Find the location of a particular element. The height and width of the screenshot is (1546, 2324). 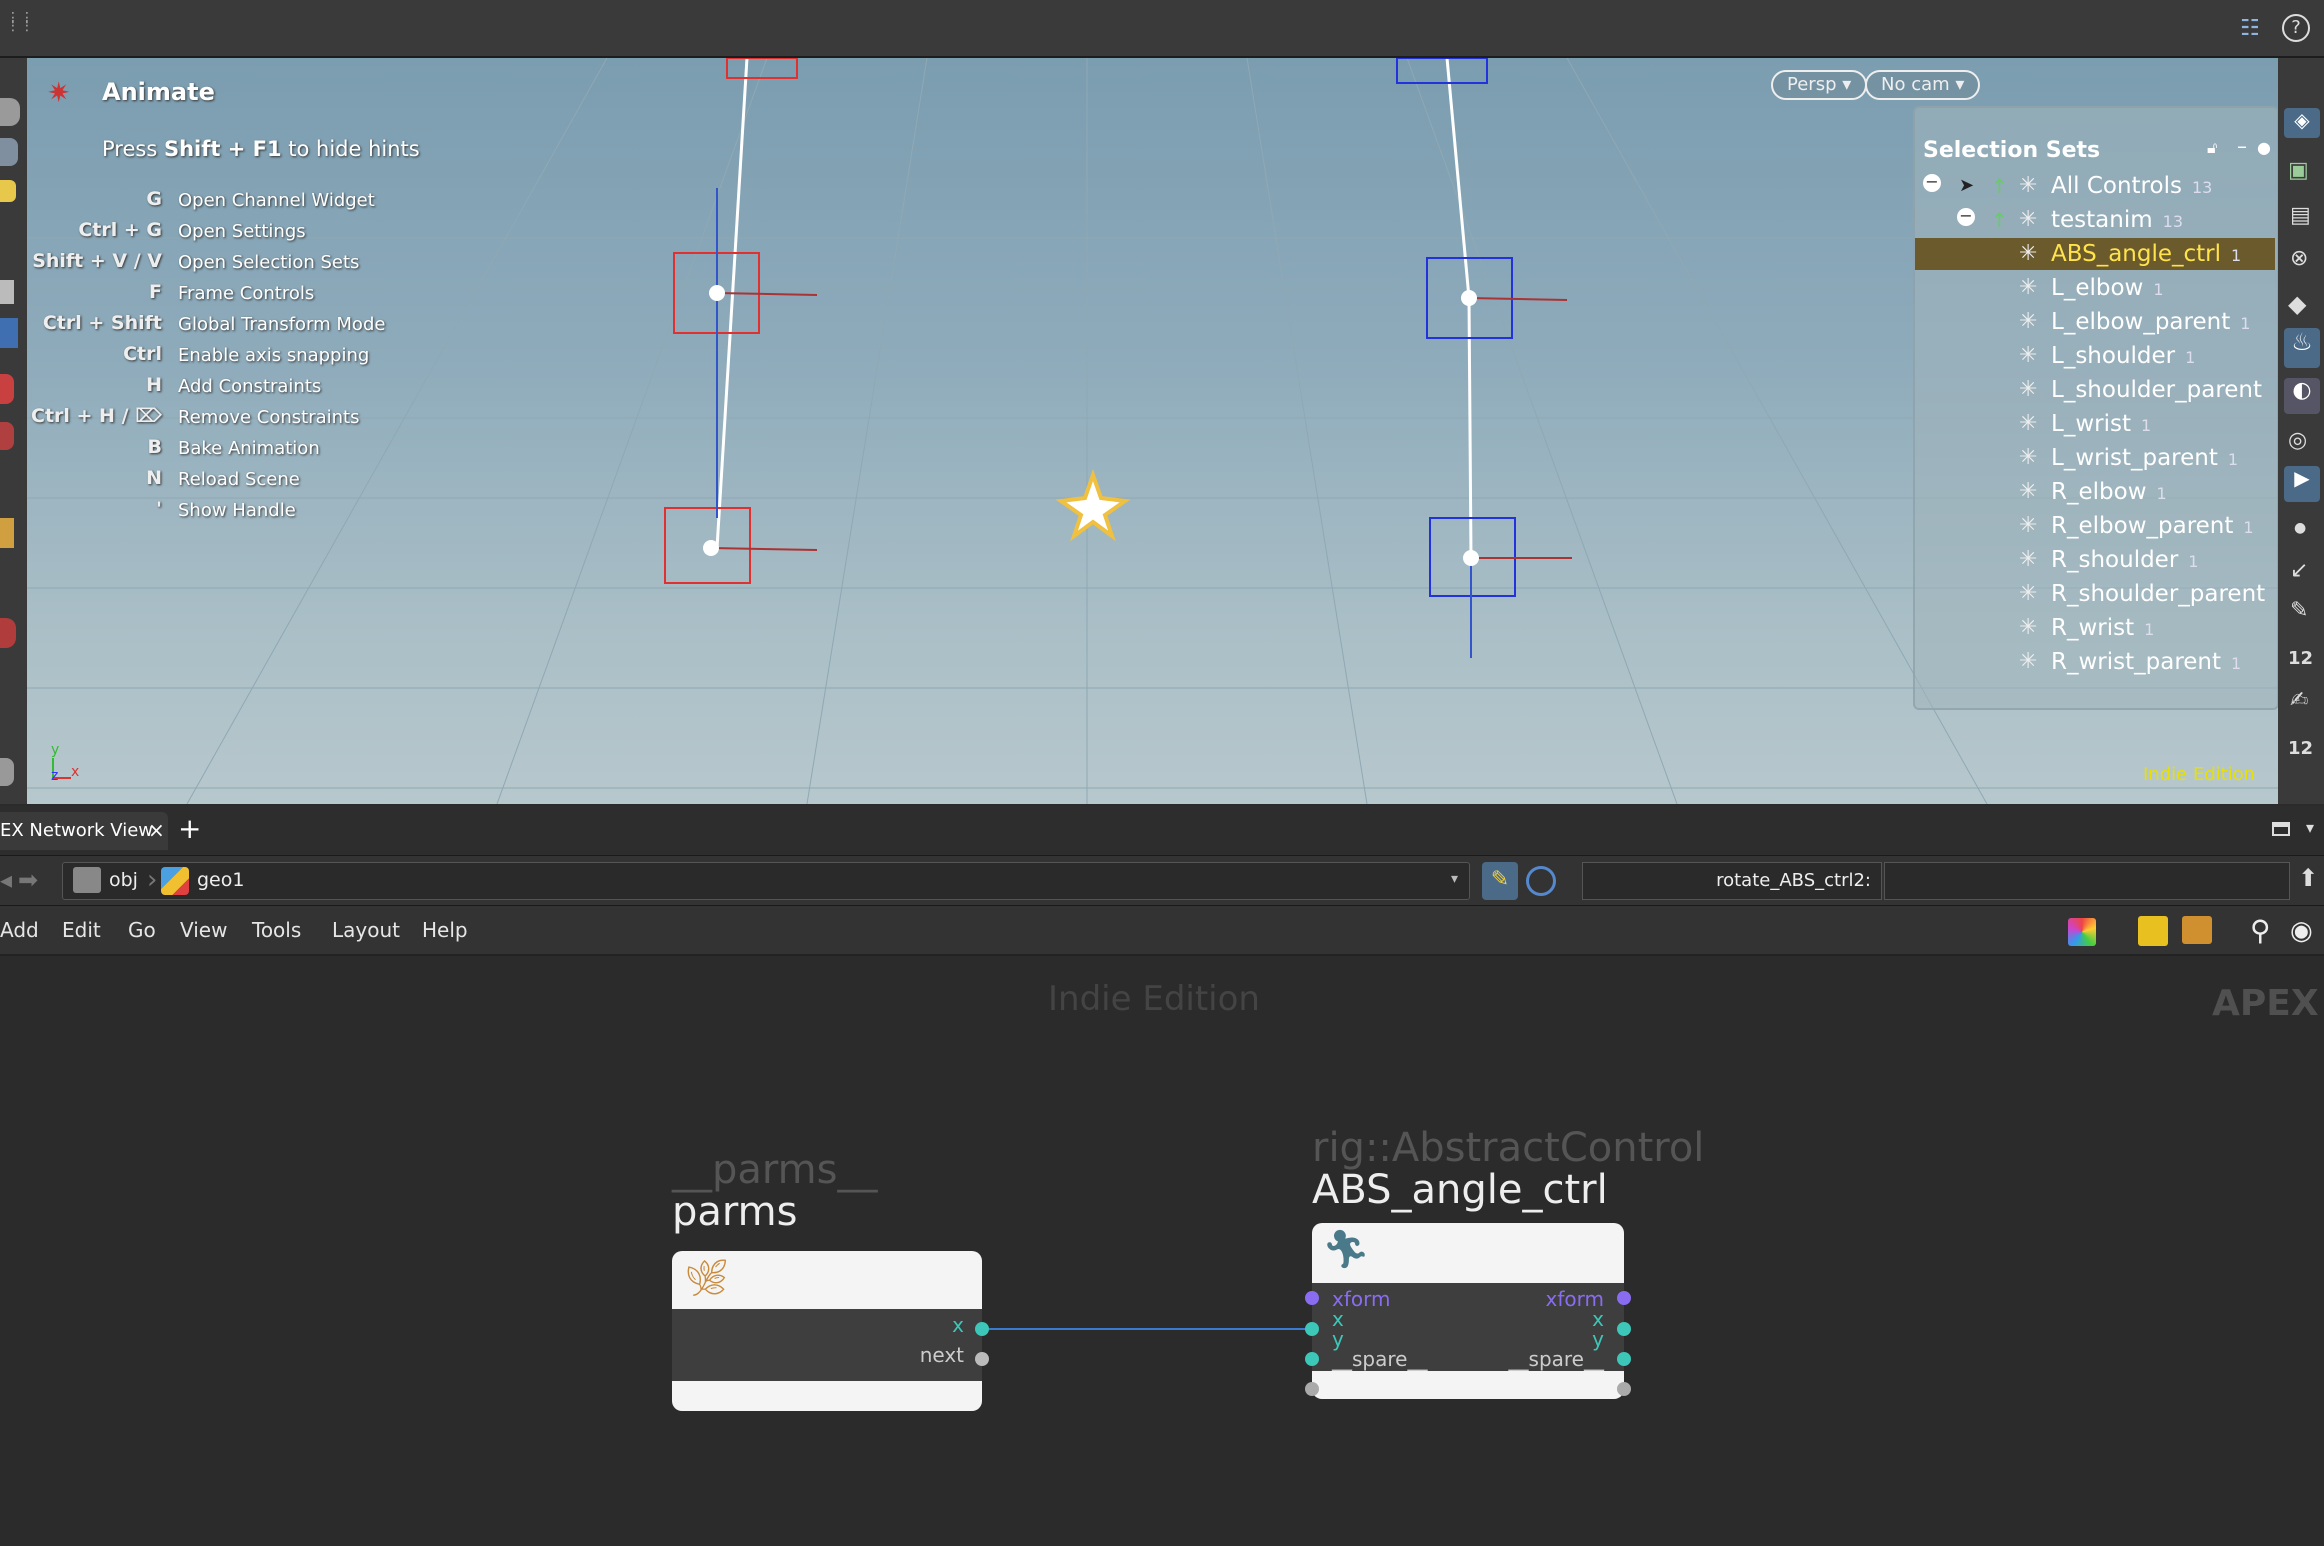

view-tool-icon is located at coordinates (7, 772).